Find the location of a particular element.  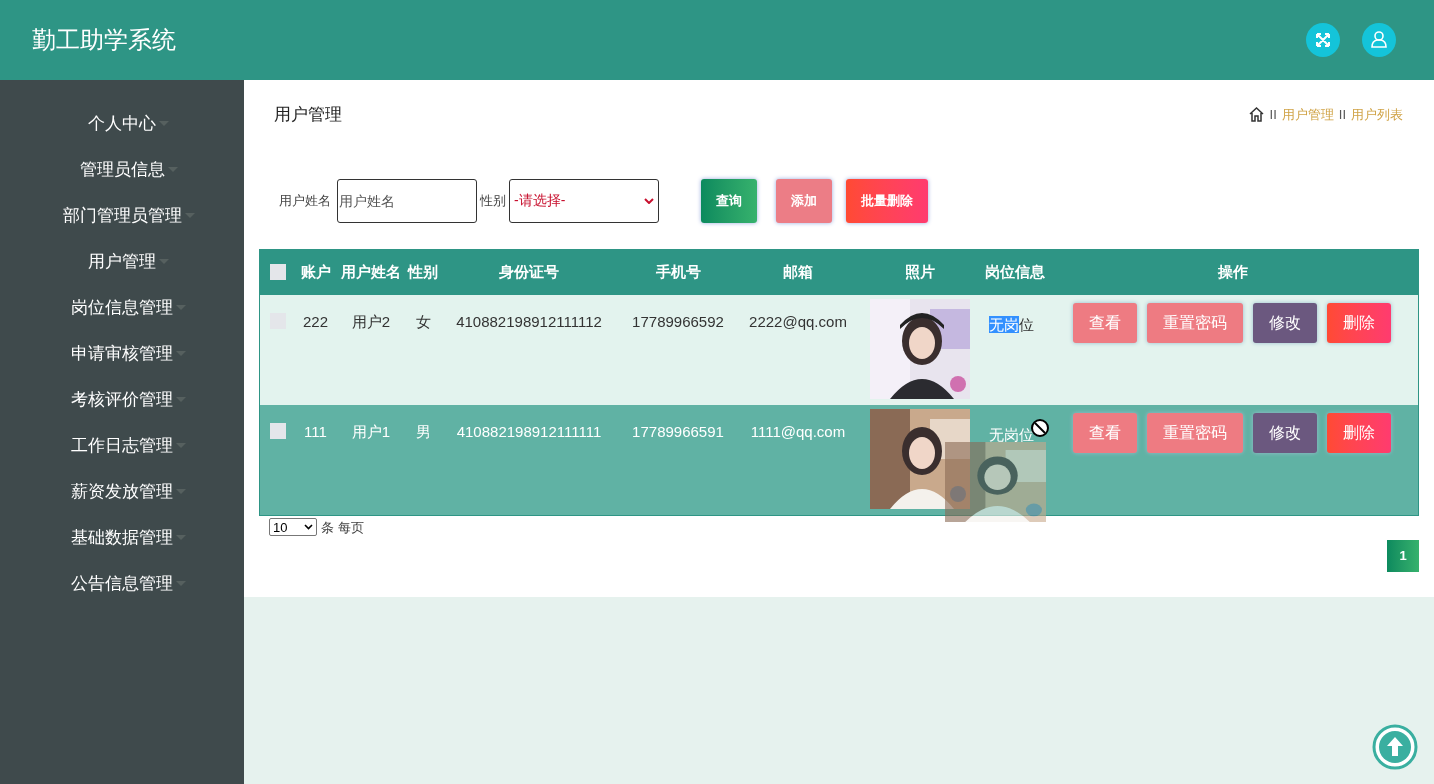

gender-select: -请选择- is located at coordinates (584, 200).